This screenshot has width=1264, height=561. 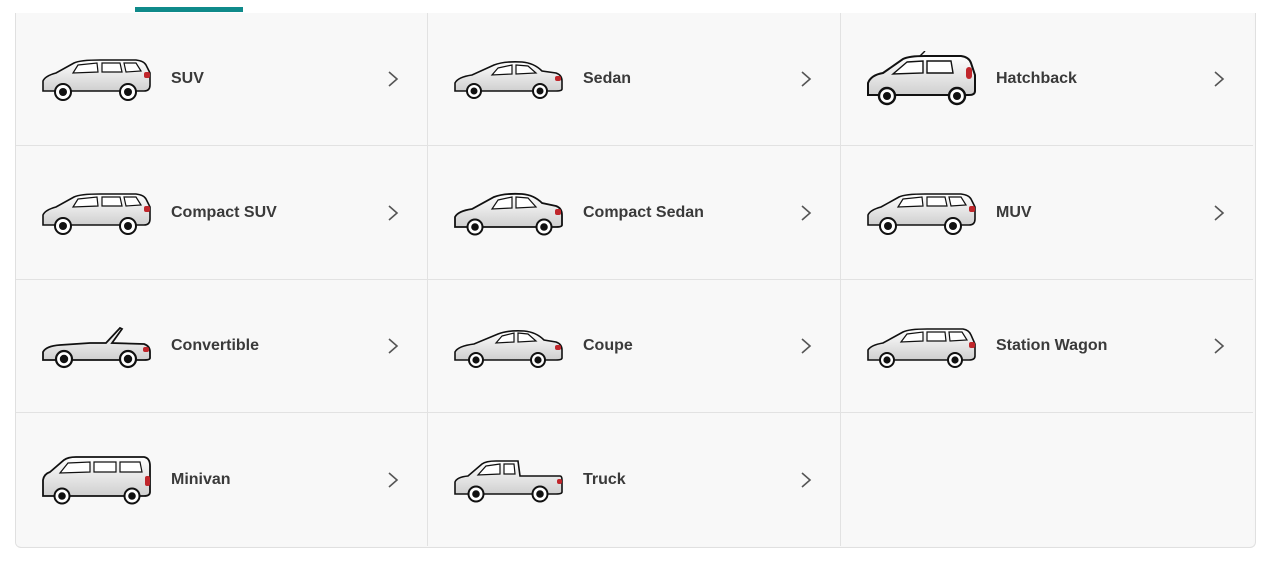 What do you see at coordinates (201, 479) in the screenshot?
I see `body-type-label: Minivan` at bounding box center [201, 479].